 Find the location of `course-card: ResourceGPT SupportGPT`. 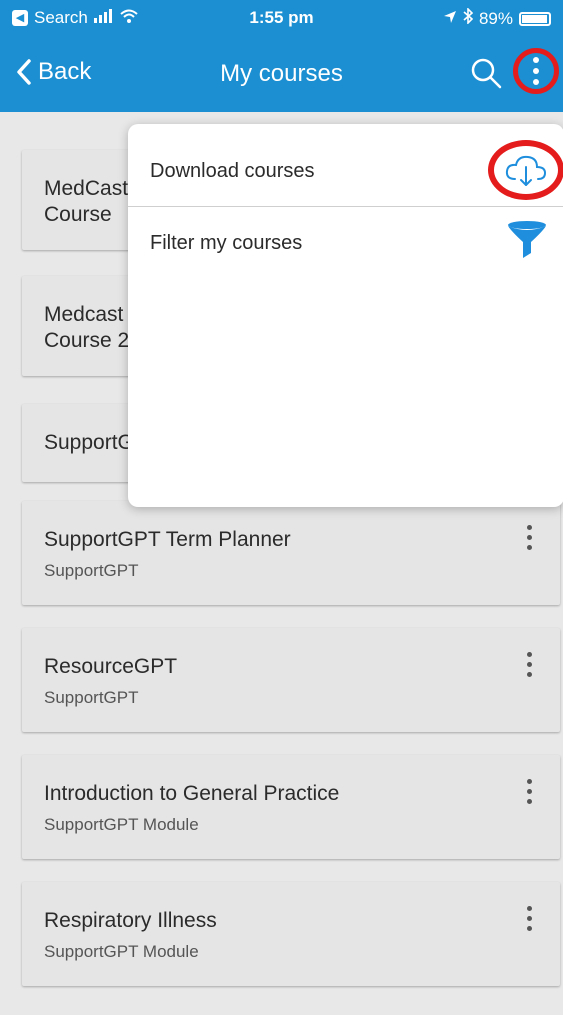

course-card: ResourceGPT SupportGPT is located at coordinates (291, 680).